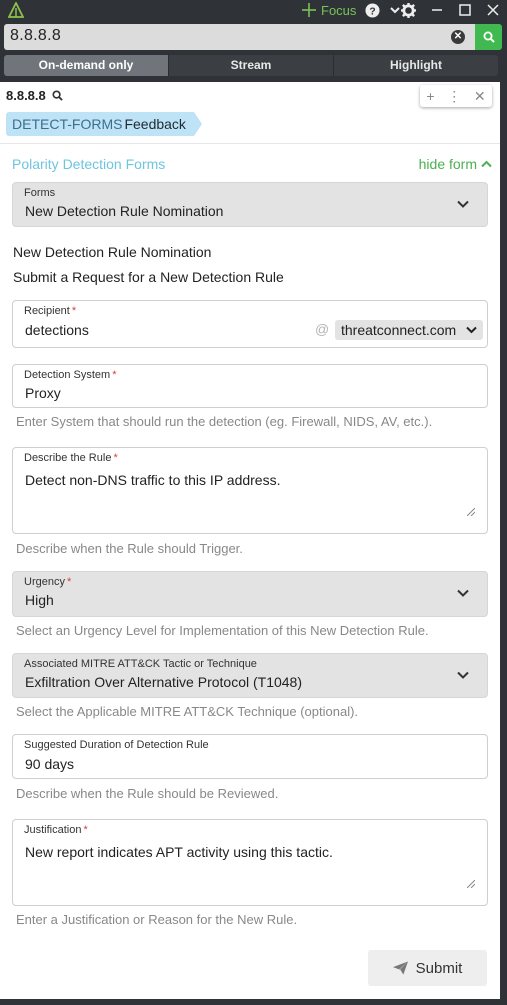 The width and height of the screenshot is (507, 1005). I want to click on duration-input: 90 days, so click(49, 764).